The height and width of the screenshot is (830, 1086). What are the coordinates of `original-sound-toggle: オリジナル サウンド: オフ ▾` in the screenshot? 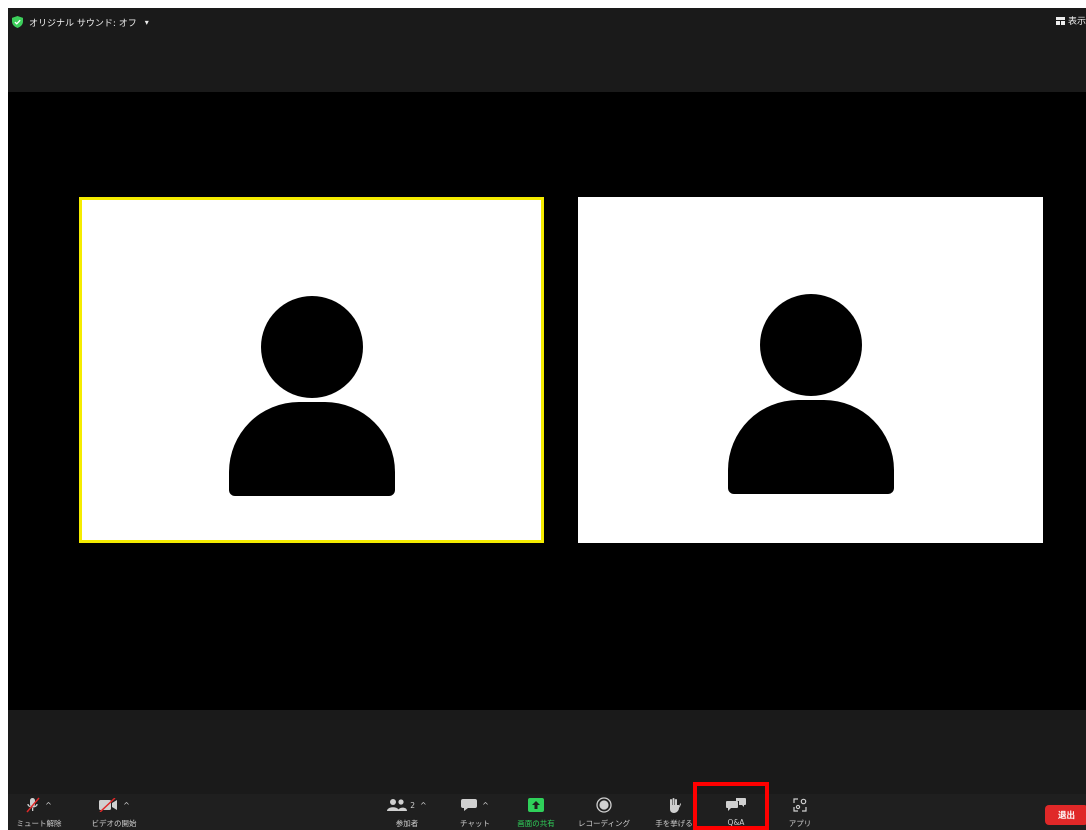 It's located at (80, 22).